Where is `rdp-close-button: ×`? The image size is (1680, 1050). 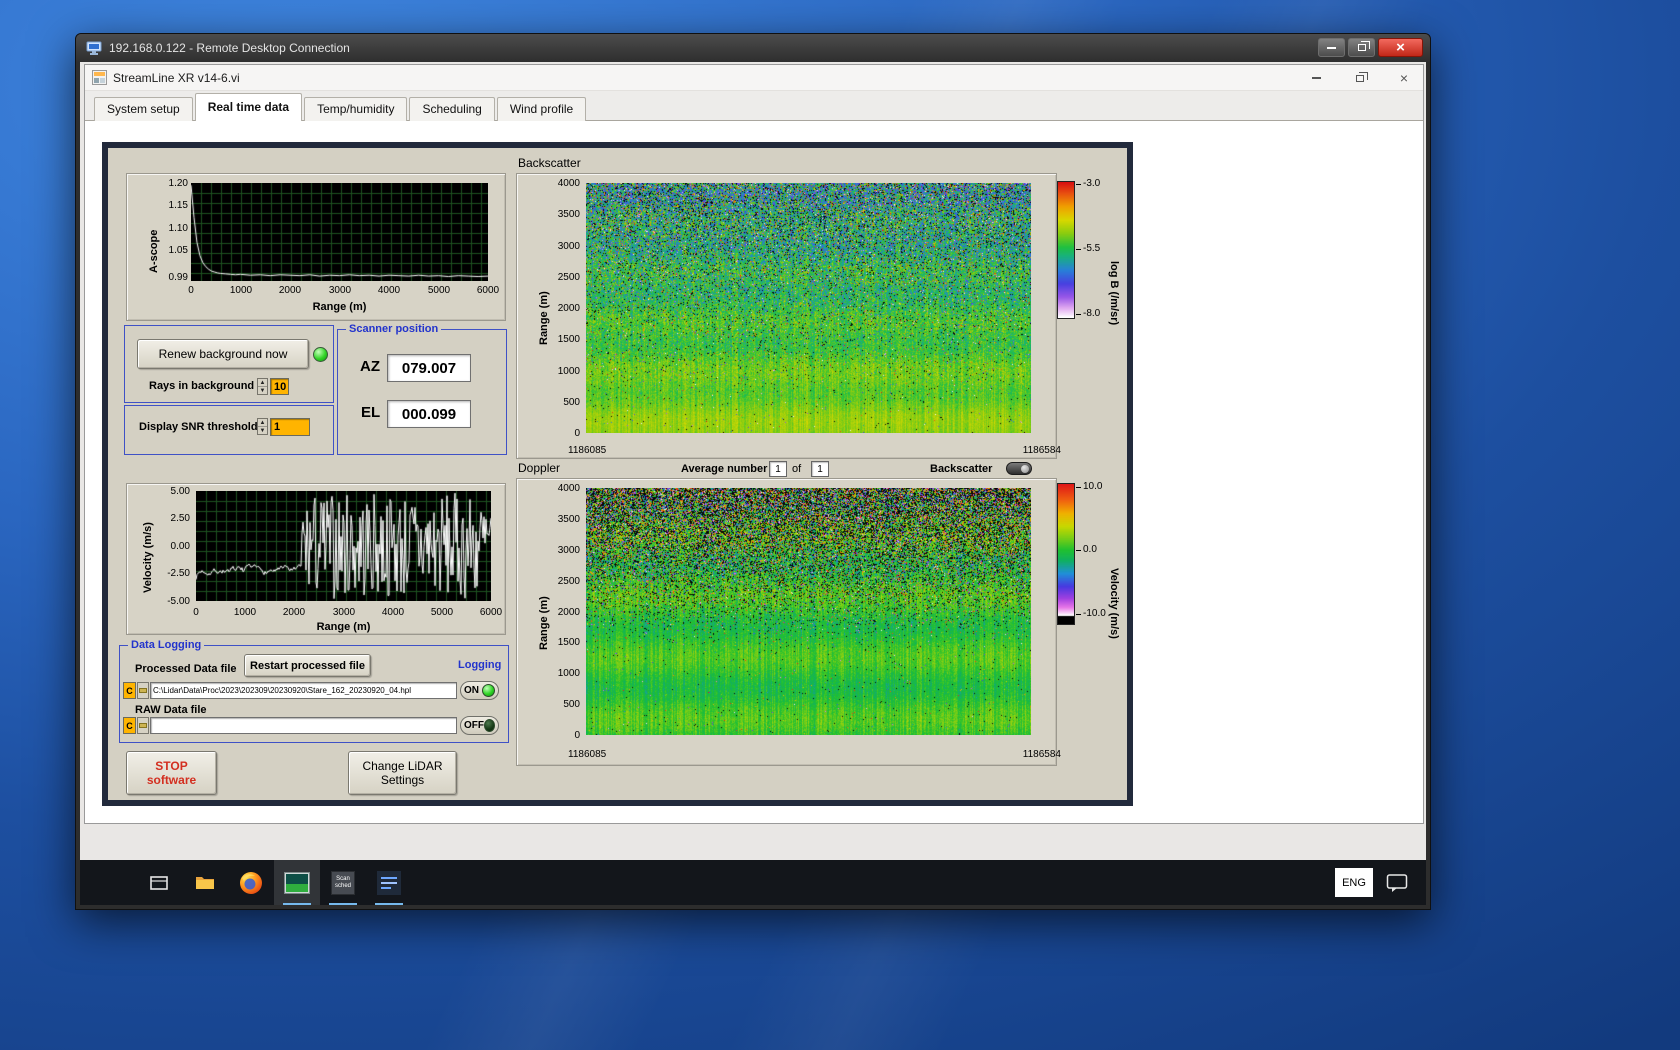 rdp-close-button: × is located at coordinates (1400, 47).